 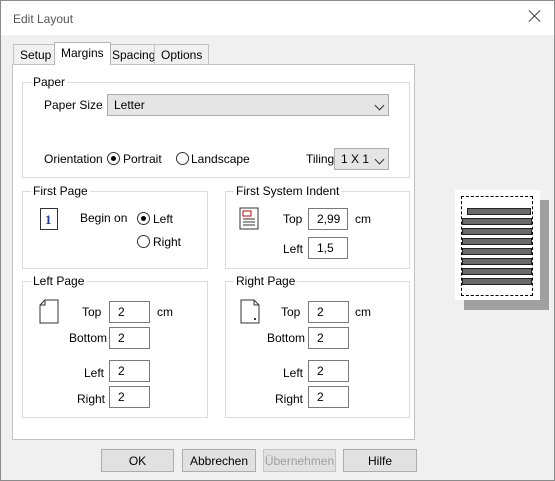 What do you see at coordinates (249, 218) in the screenshot?
I see `indent-icon` at bounding box center [249, 218].